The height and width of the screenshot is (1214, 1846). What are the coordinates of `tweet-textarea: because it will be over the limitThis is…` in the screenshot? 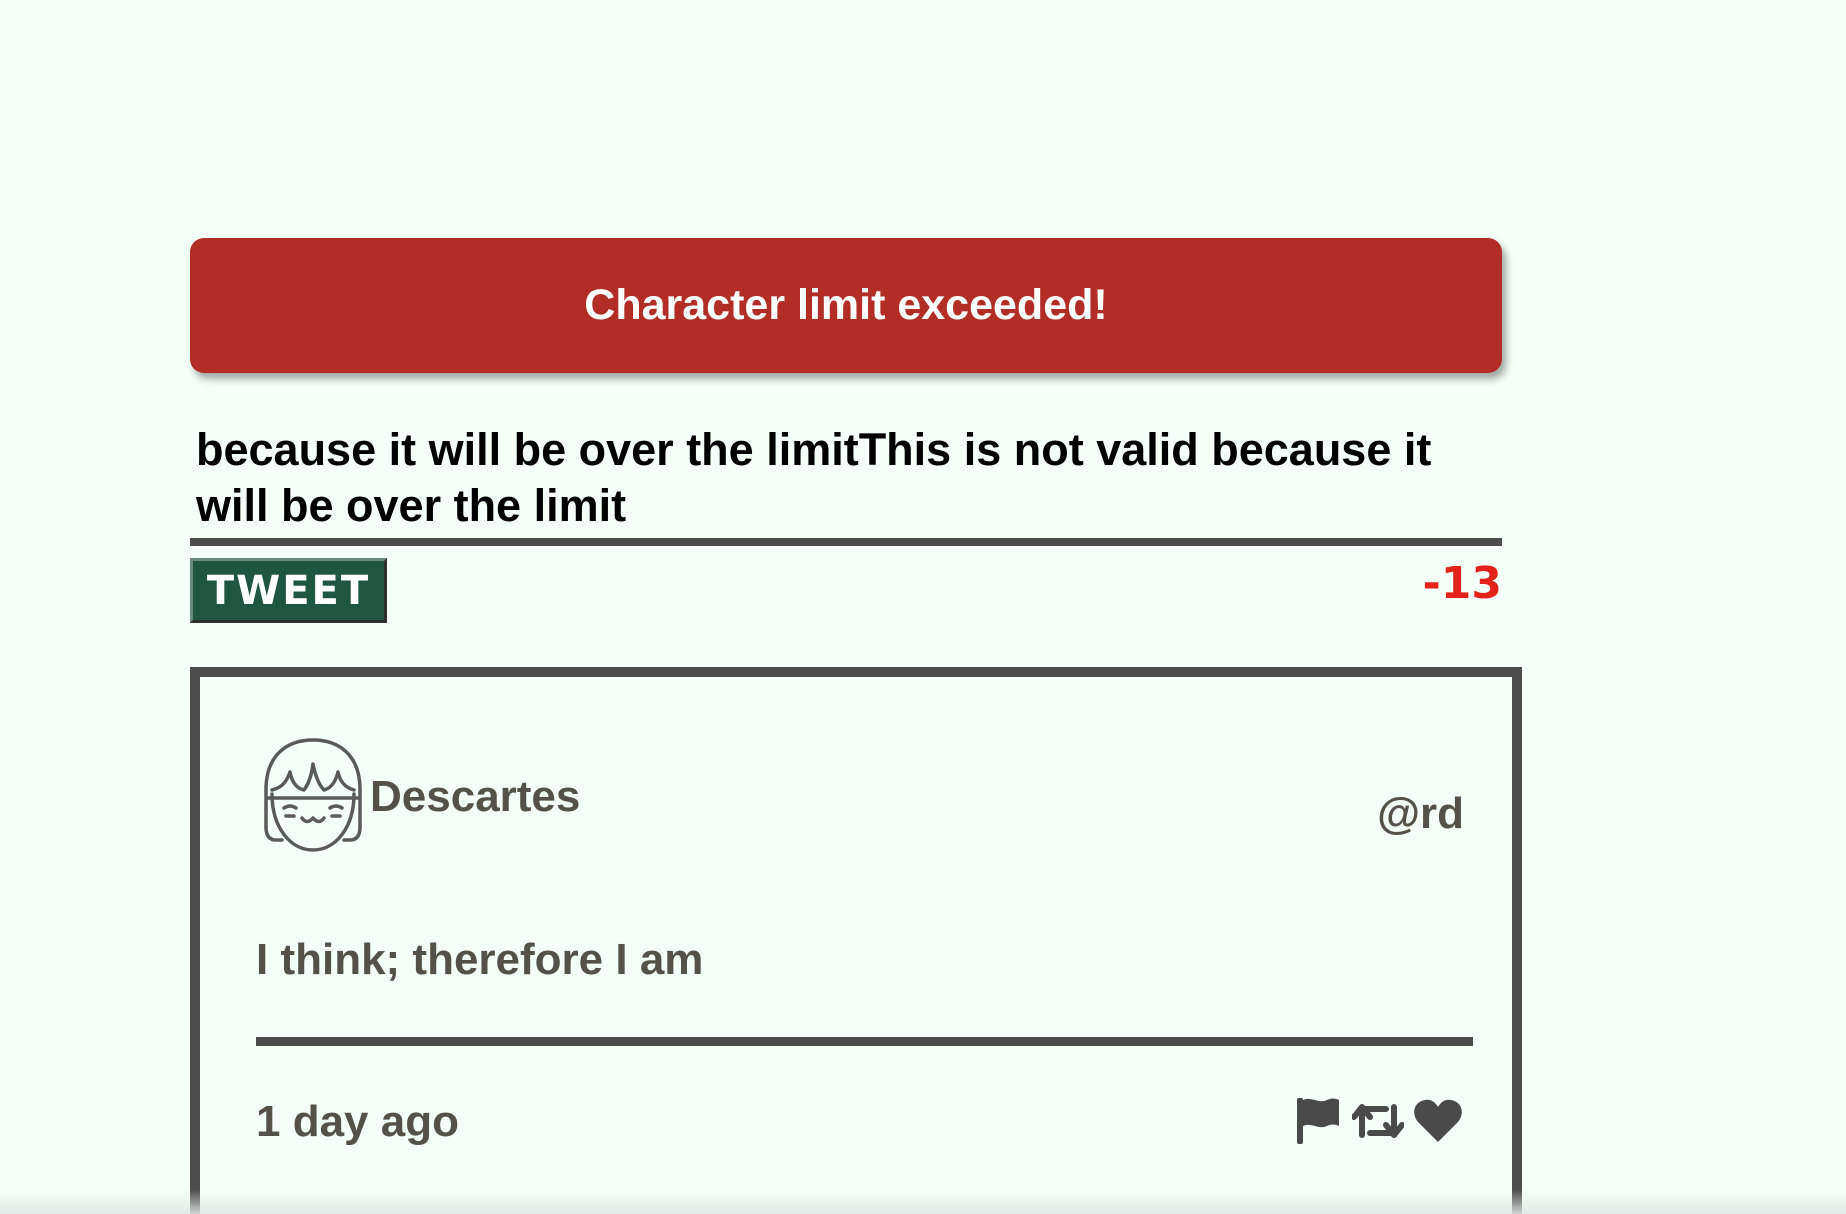 It's located at (846, 479).